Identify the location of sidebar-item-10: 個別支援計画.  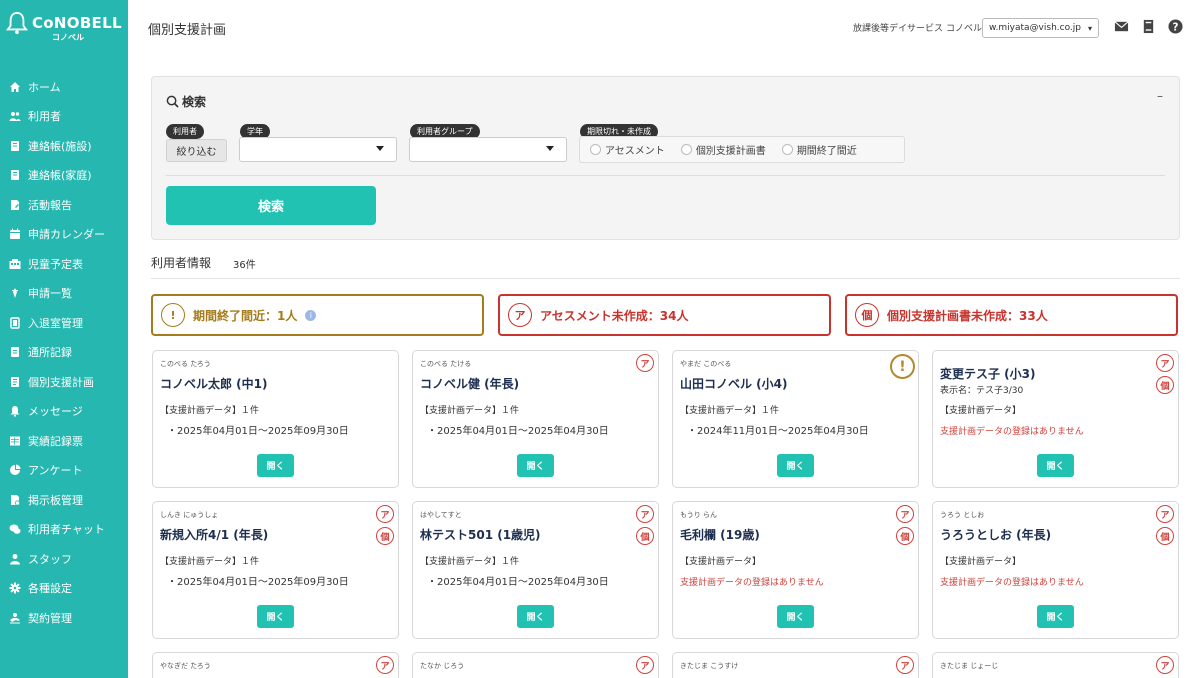
(64, 382).